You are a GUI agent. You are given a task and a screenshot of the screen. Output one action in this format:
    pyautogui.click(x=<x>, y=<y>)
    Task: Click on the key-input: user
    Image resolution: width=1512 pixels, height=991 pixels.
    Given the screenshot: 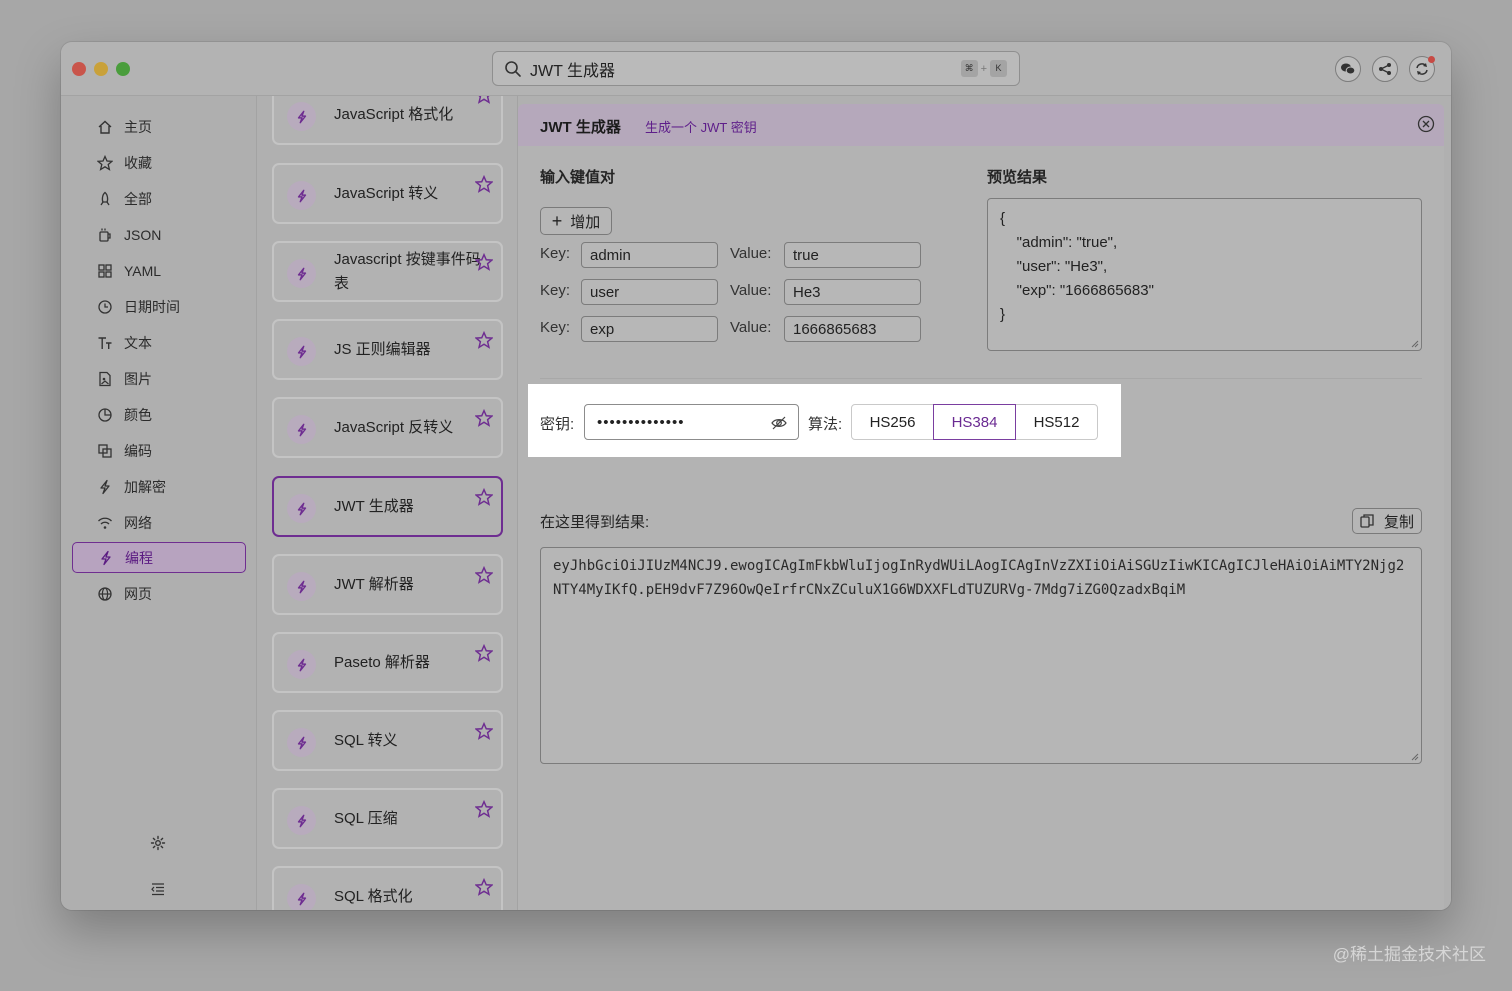 What is the action you would take?
    pyautogui.click(x=649, y=292)
    